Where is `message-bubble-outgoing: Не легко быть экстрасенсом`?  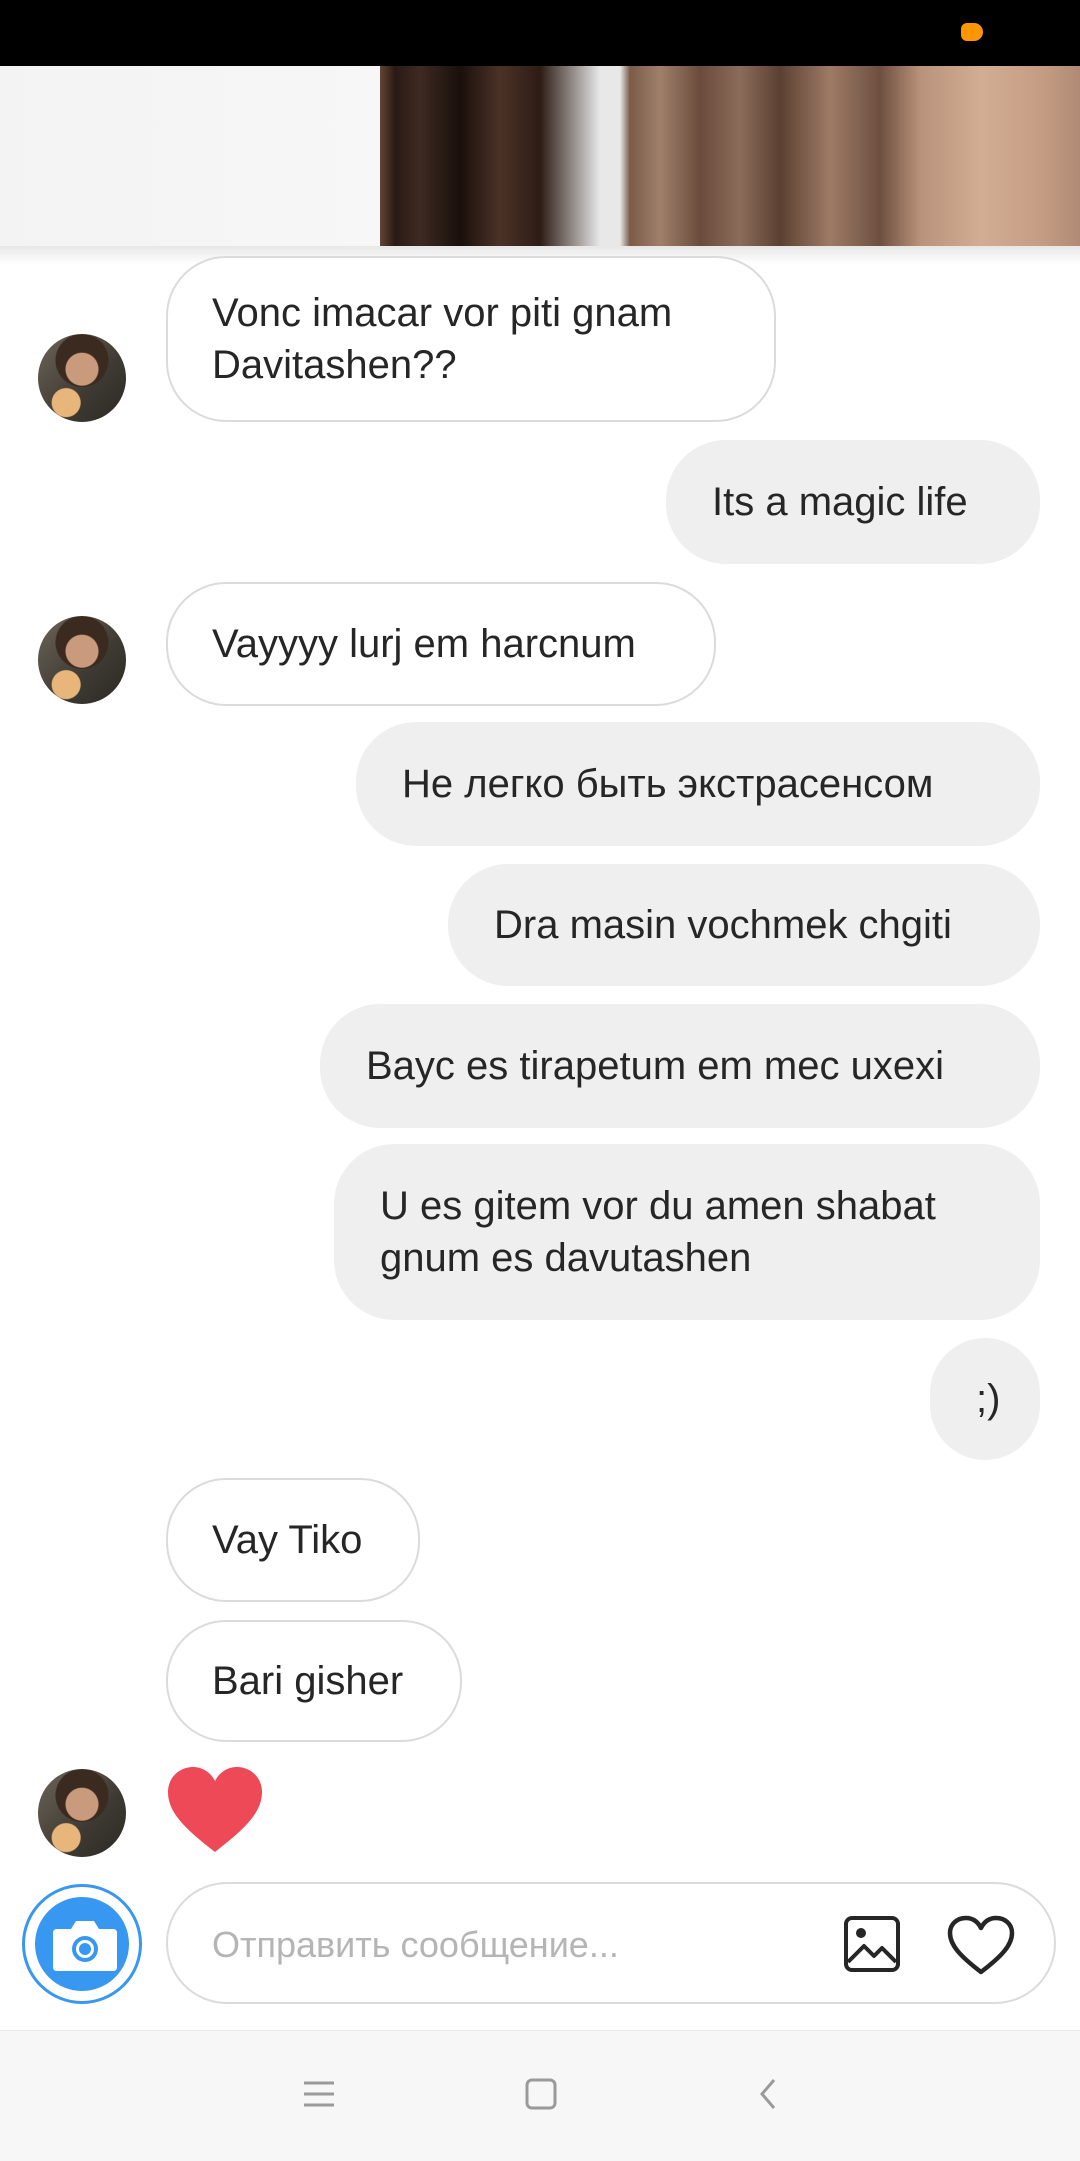 message-bubble-outgoing: Не легко быть экстрасенсом is located at coordinates (698, 784).